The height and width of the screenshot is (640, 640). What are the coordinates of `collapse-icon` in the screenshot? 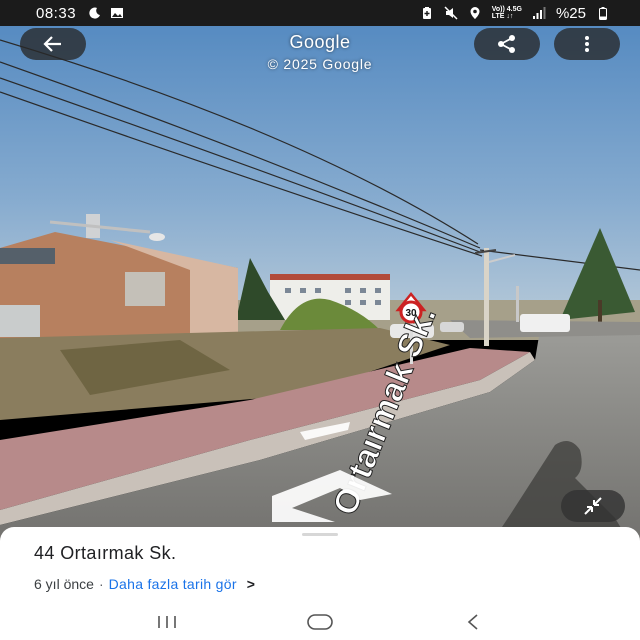 It's located at (593, 506).